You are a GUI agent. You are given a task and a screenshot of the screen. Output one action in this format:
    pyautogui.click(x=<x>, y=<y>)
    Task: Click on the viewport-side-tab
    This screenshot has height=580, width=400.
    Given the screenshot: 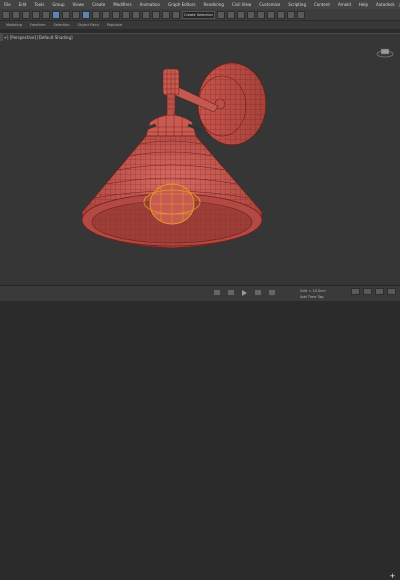 What is the action you would take?
    pyautogui.click(x=1, y=37)
    